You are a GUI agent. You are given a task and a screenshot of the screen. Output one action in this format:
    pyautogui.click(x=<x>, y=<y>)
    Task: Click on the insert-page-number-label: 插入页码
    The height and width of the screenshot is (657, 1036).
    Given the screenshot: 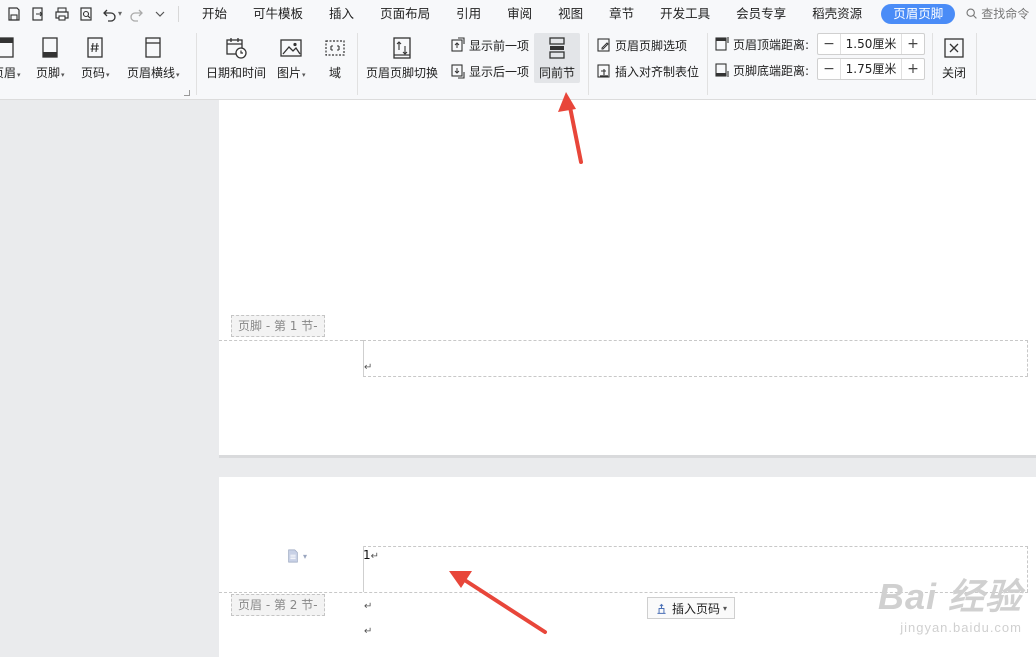 What is the action you would take?
    pyautogui.click(x=696, y=608)
    